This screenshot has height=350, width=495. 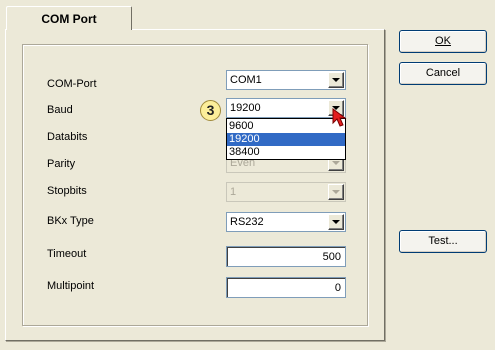 I want to click on multipoint-value: 0, so click(x=337, y=288).